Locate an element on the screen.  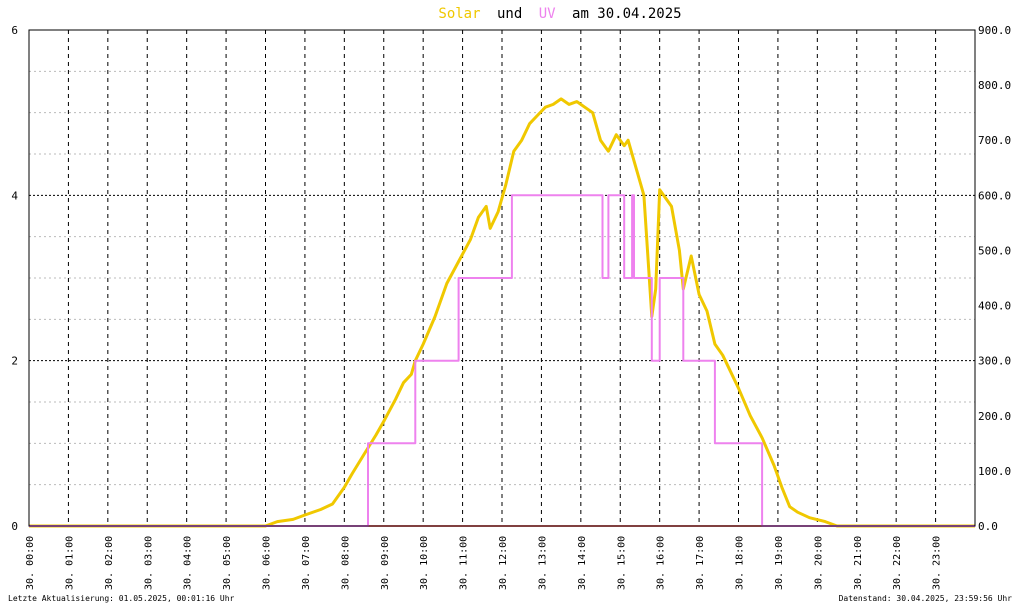
x-tick-label: 30. 01:00 is located at coordinates (69, 563).